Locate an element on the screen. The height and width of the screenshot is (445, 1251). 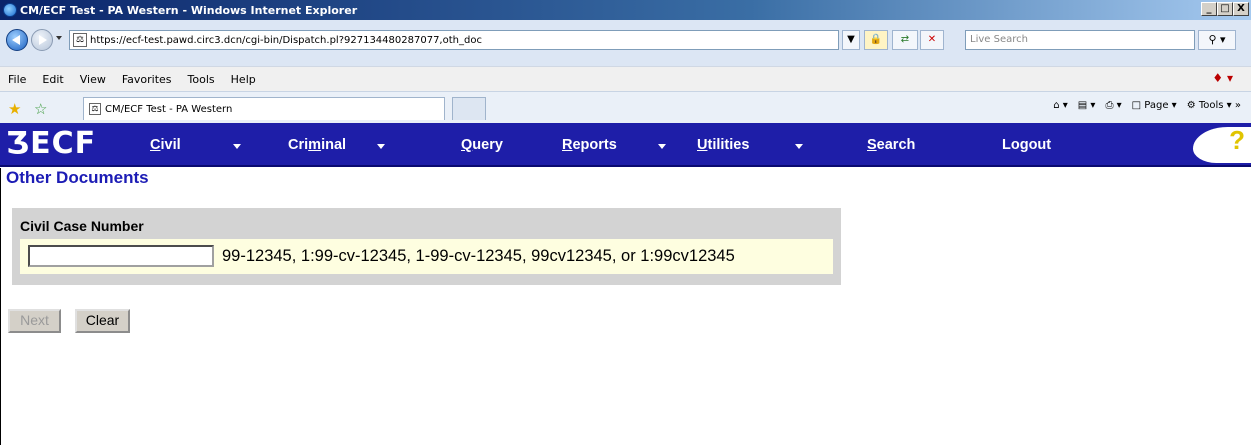
ecf-logo: ƷECF is located at coordinates (51, 144).